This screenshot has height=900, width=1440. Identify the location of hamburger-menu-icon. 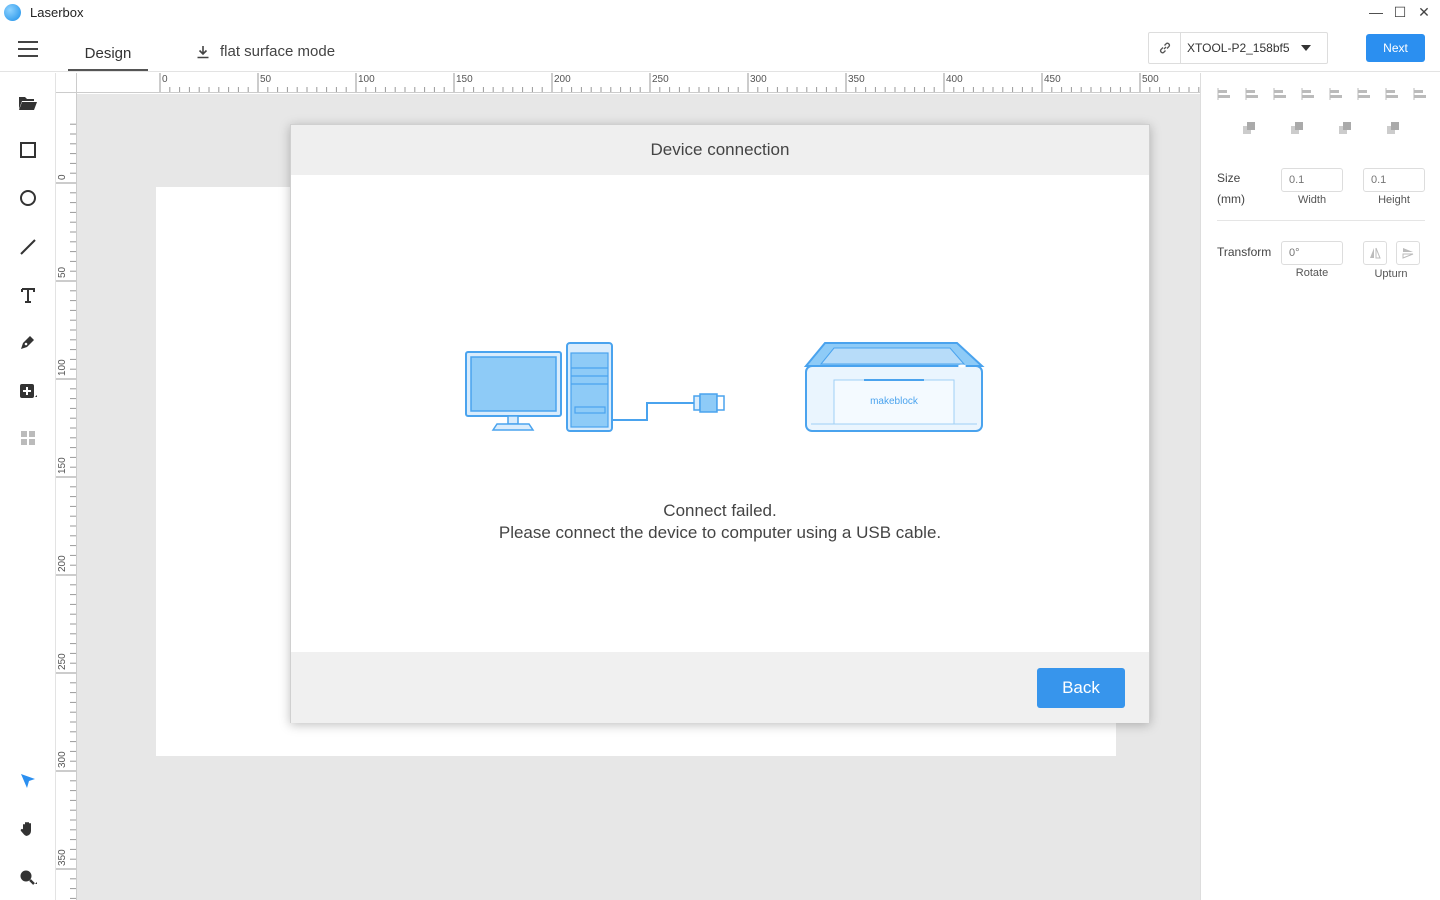
(28, 49).